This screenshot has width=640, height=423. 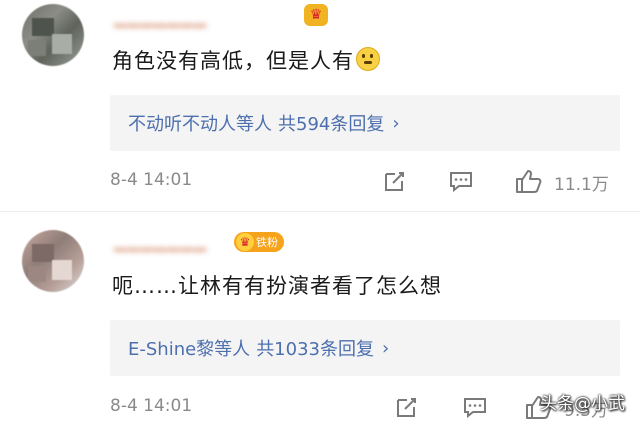 What do you see at coordinates (529, 181) in the screenshot?
I see `like-icon` at bounding box center [529, 181].